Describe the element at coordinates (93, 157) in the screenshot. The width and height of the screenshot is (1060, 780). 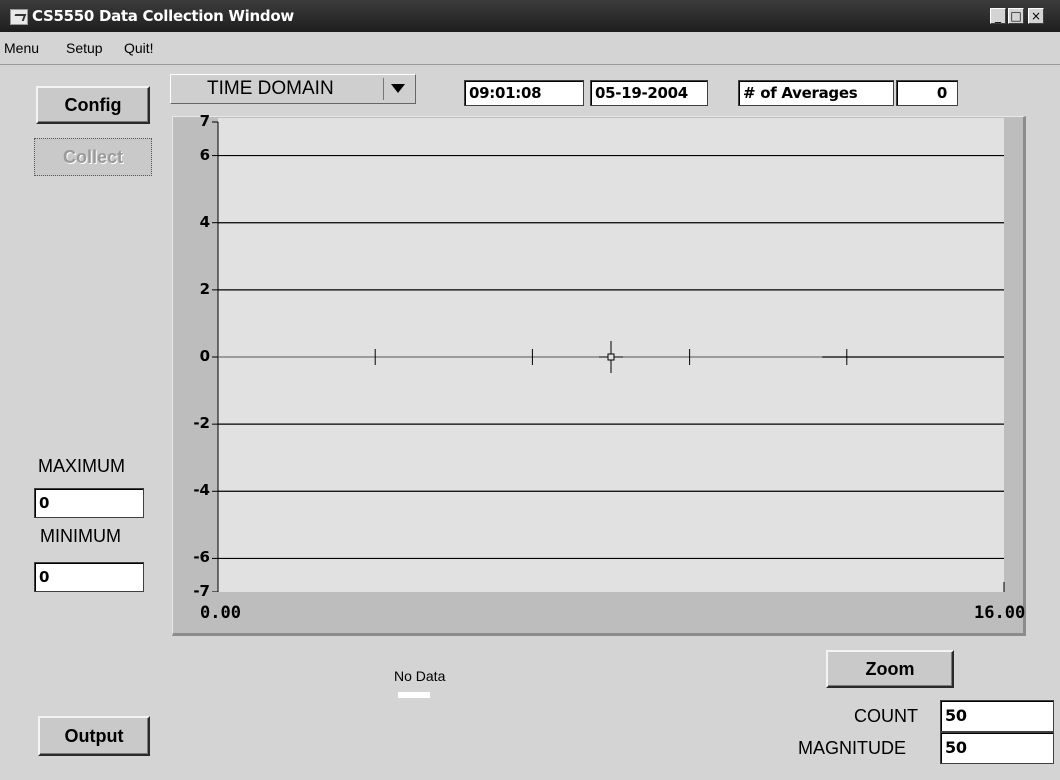
I see `collect-button: Collect` at that location.